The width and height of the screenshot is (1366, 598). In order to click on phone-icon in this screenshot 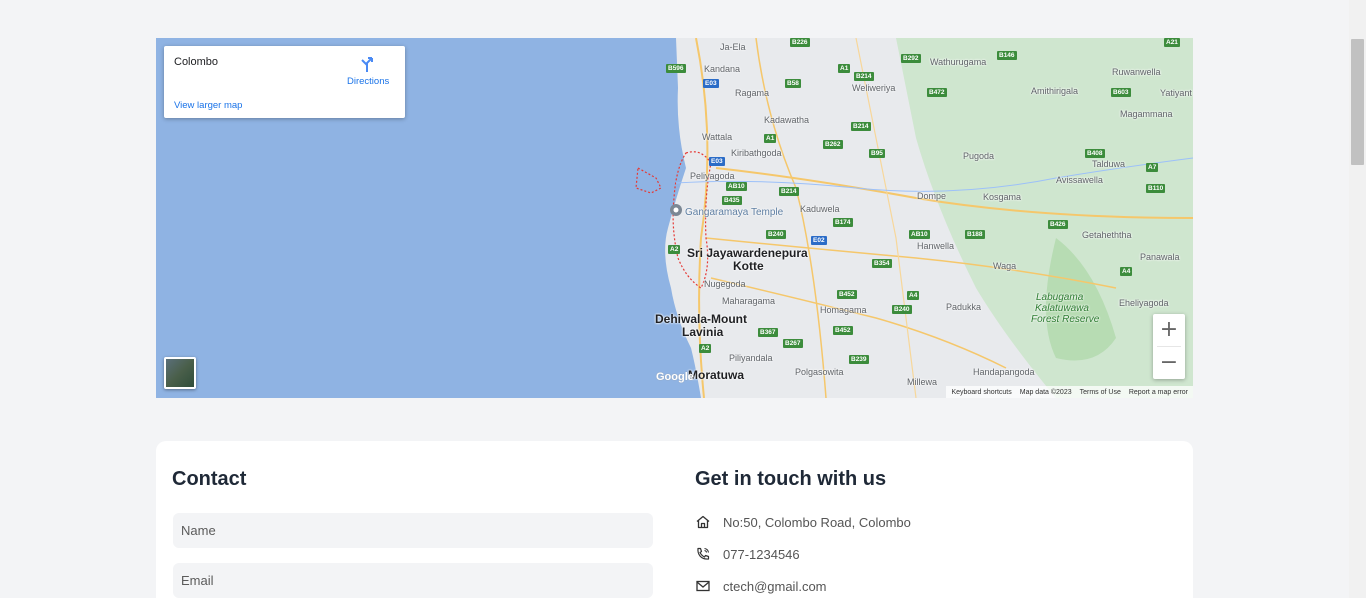, I will do `click(703, 553)`.